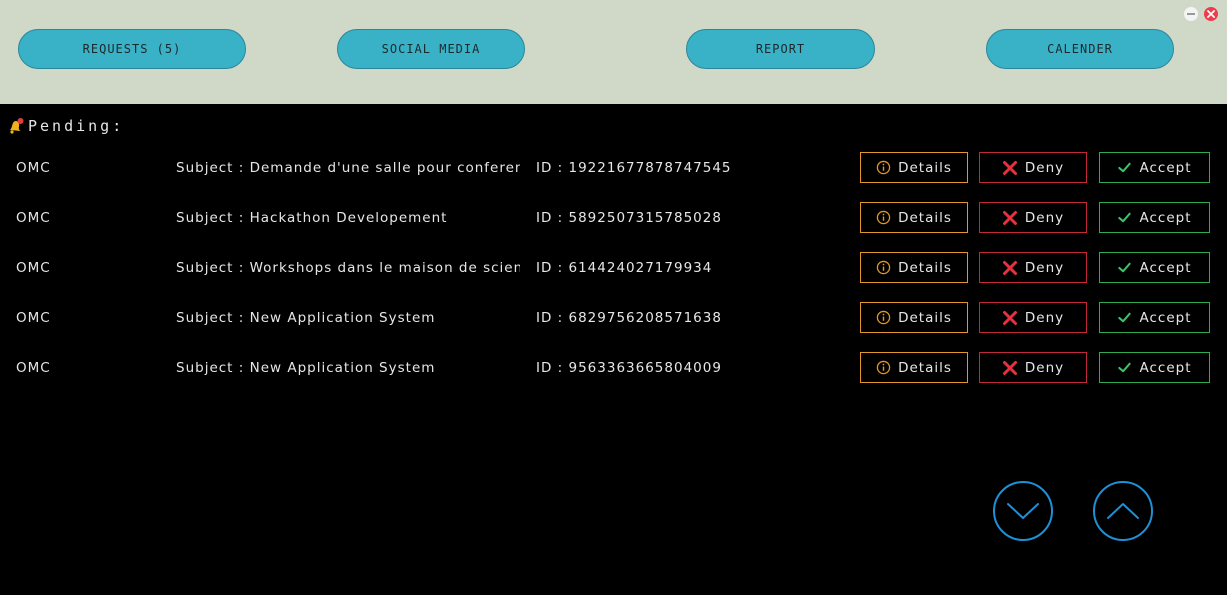 The height and width of the screenshot is (595, 1227). I want to click on chevron-down-icon, so click(1023, 511).